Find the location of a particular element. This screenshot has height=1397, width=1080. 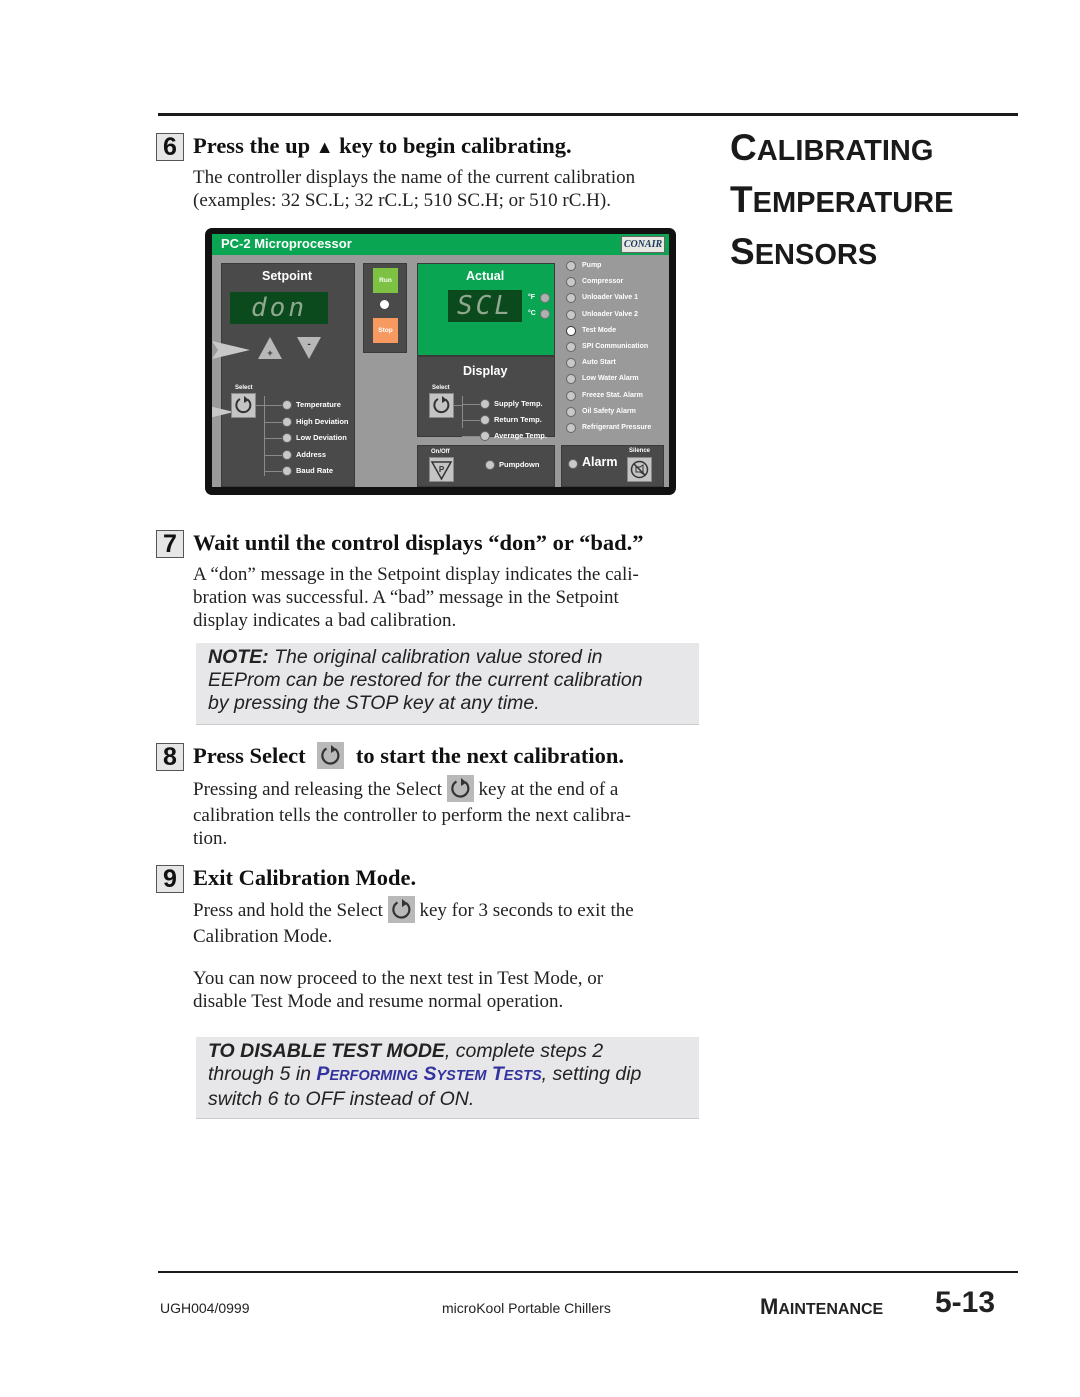

silence-horn-icon is located at coordinates (639, 469).